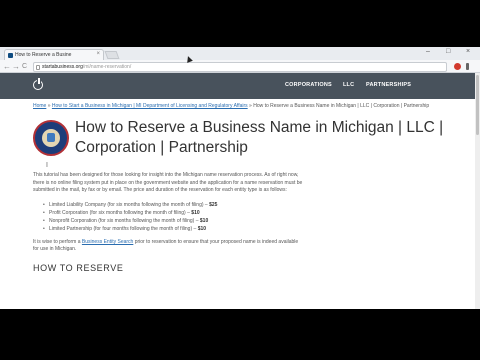  Describe the element at coordinates (467, 66) in the screenshot. I see `chrome-menu-icon` at that location.